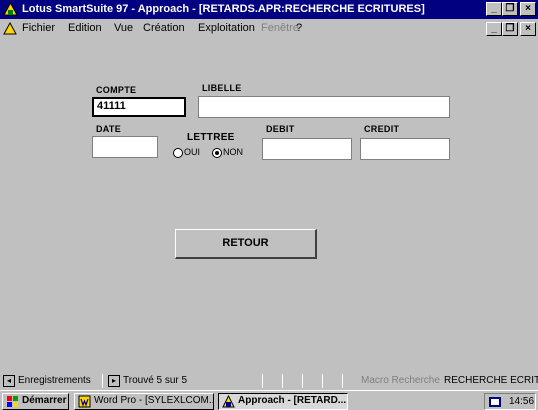 The height and width of the screenshot is (410, 538). I want to click on lettree-label: LETTREE, so click(211, 137).